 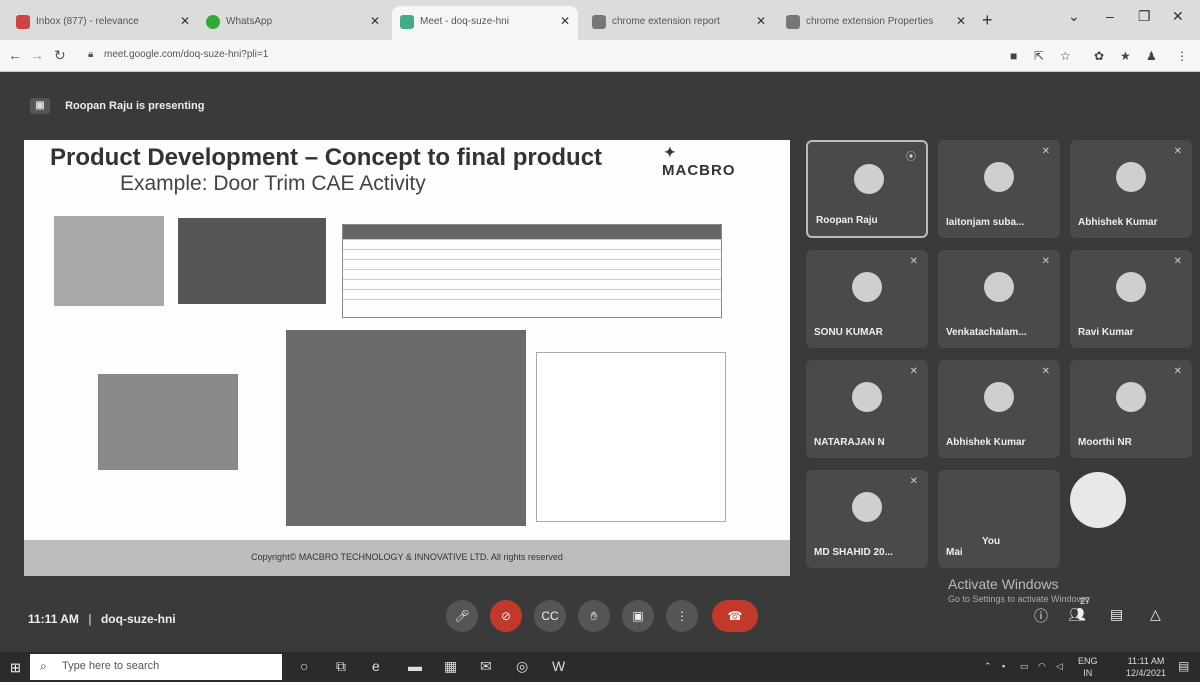 What do you see at coordinates (1125, 56) in the screenshot?
I see `puzzle-icon: ★` at bounding box center [1125, 56].